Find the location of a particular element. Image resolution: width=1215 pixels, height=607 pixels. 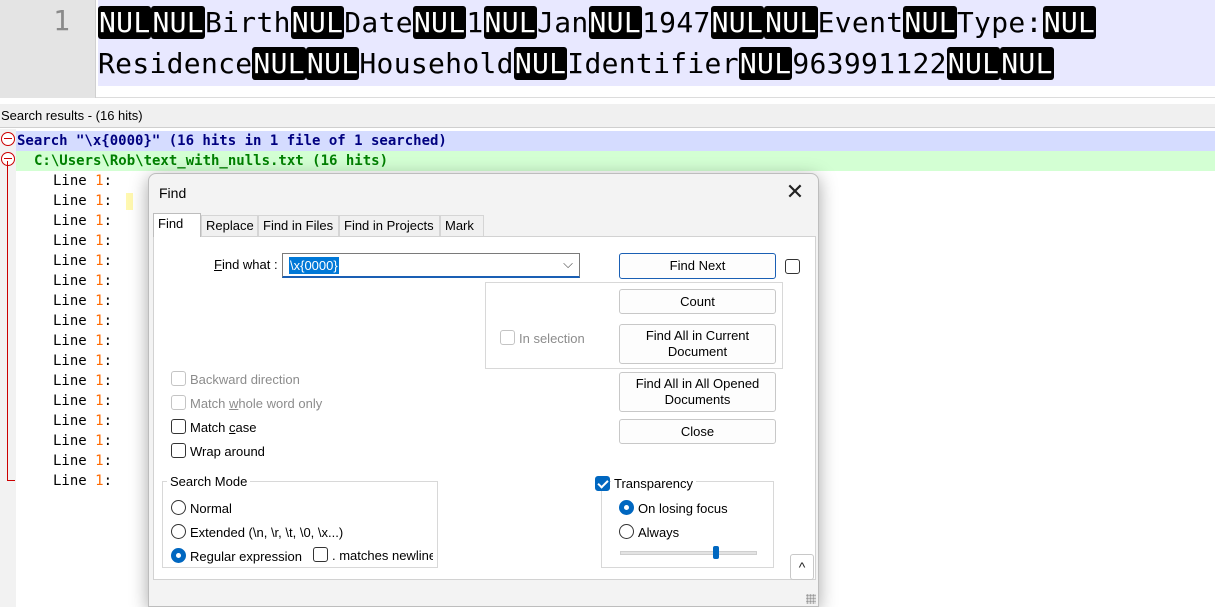

find-what-value: \x{0000} is located at coordinates (314, 265).